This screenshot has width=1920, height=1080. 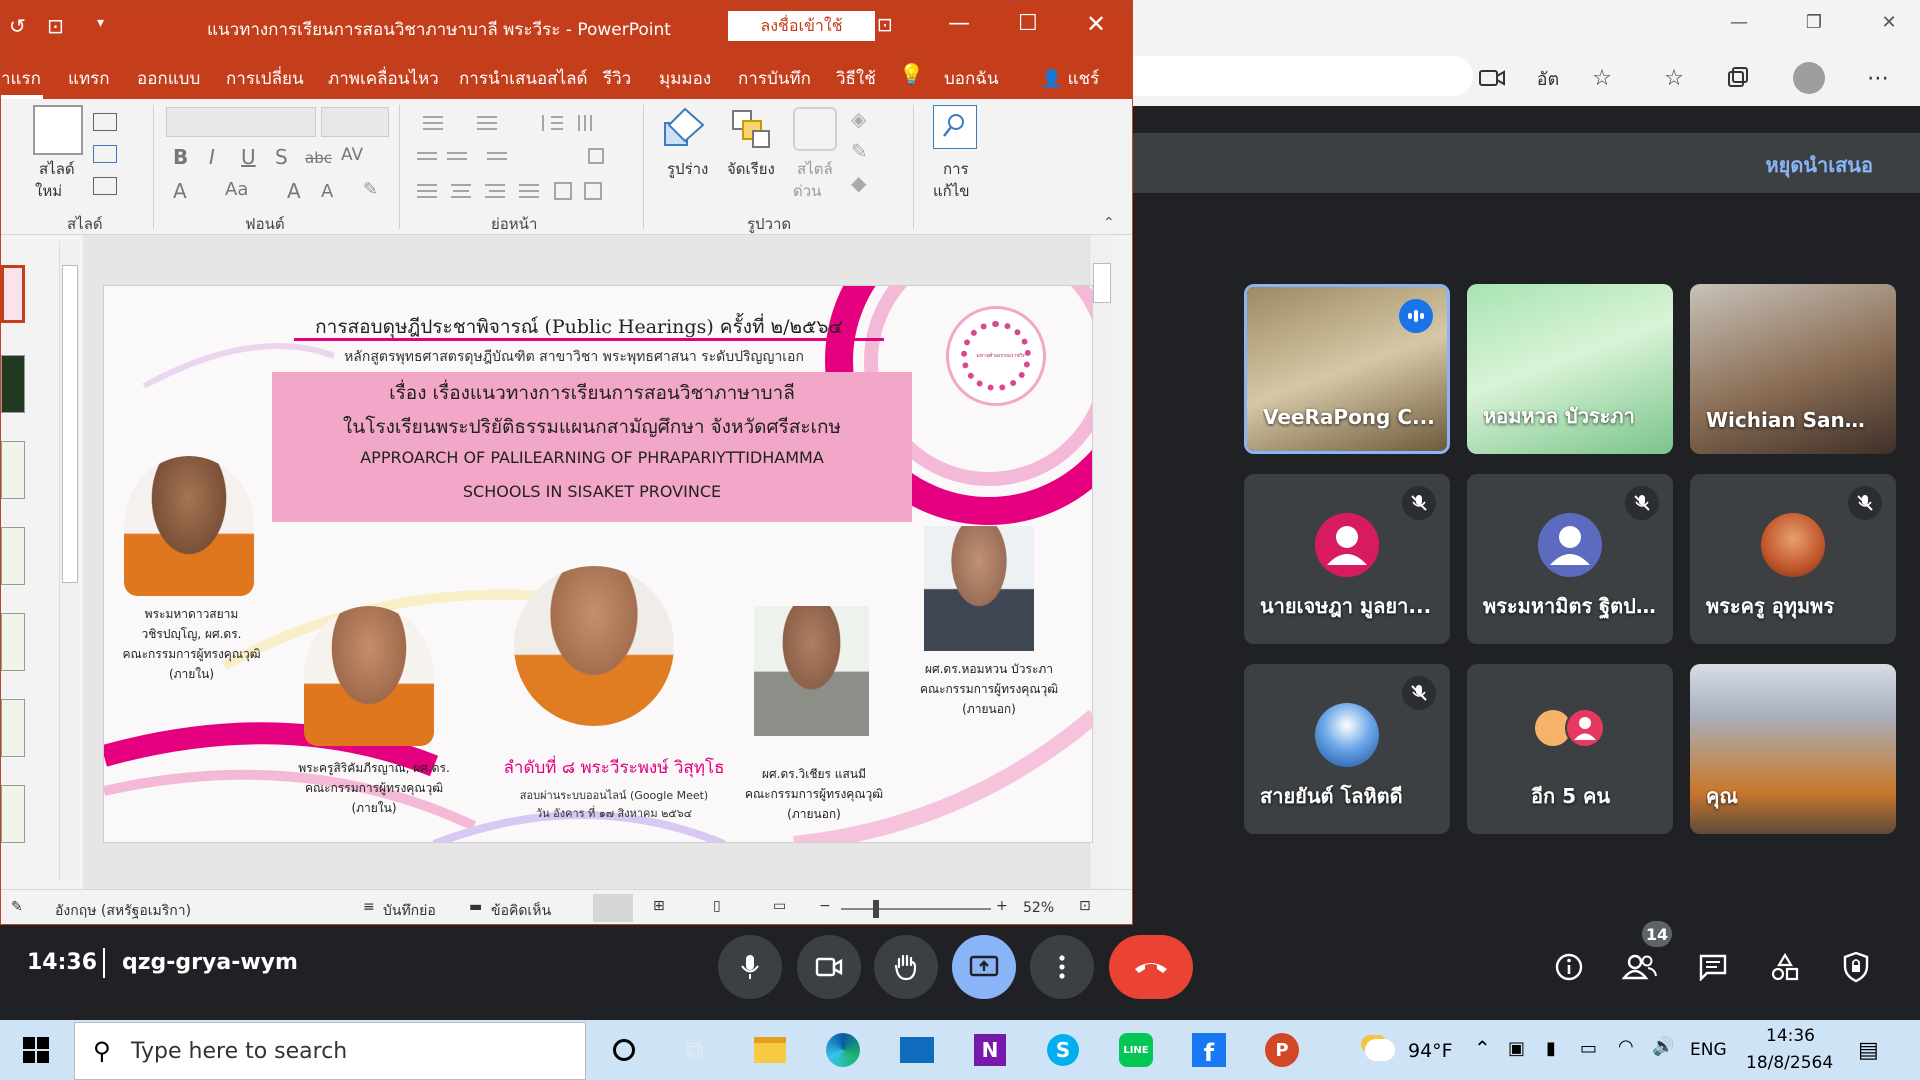 I want to click on quick-styles-label-2: ด่วน, so click(x=807, y=191).